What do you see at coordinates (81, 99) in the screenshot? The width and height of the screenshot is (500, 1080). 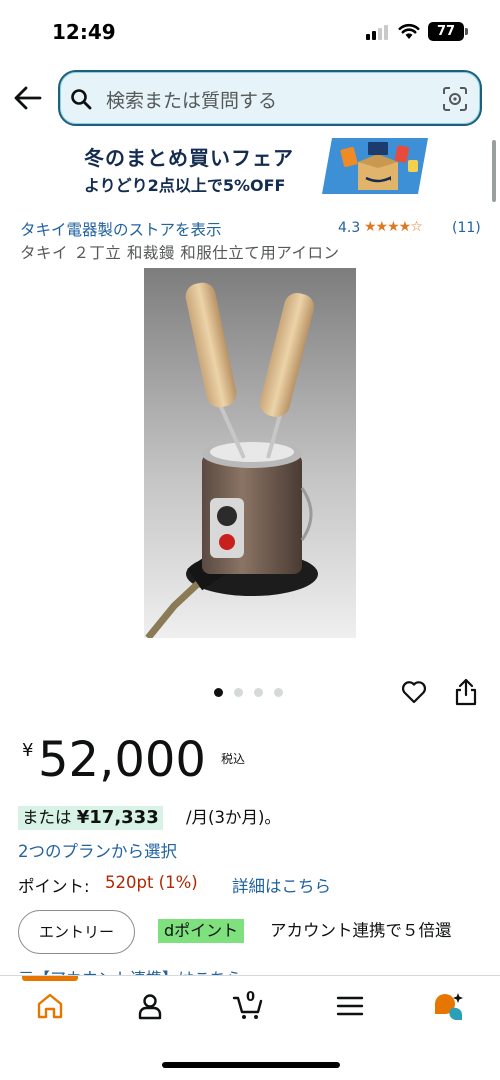 I see `search-icon` at bounding box center [81, 99].